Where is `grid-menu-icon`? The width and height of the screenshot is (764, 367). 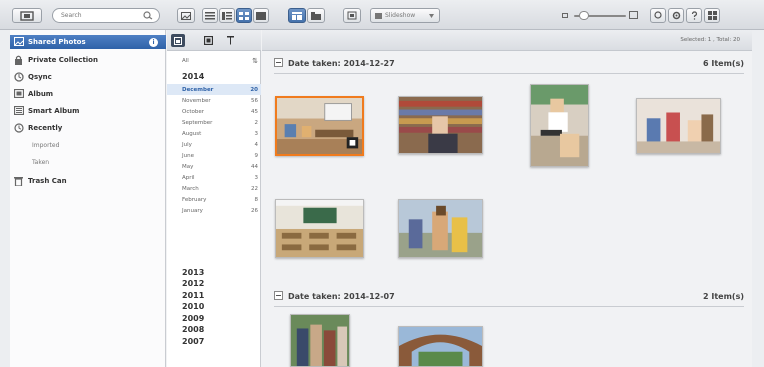
grid-menu-icon is located at coordinates (712, 15).